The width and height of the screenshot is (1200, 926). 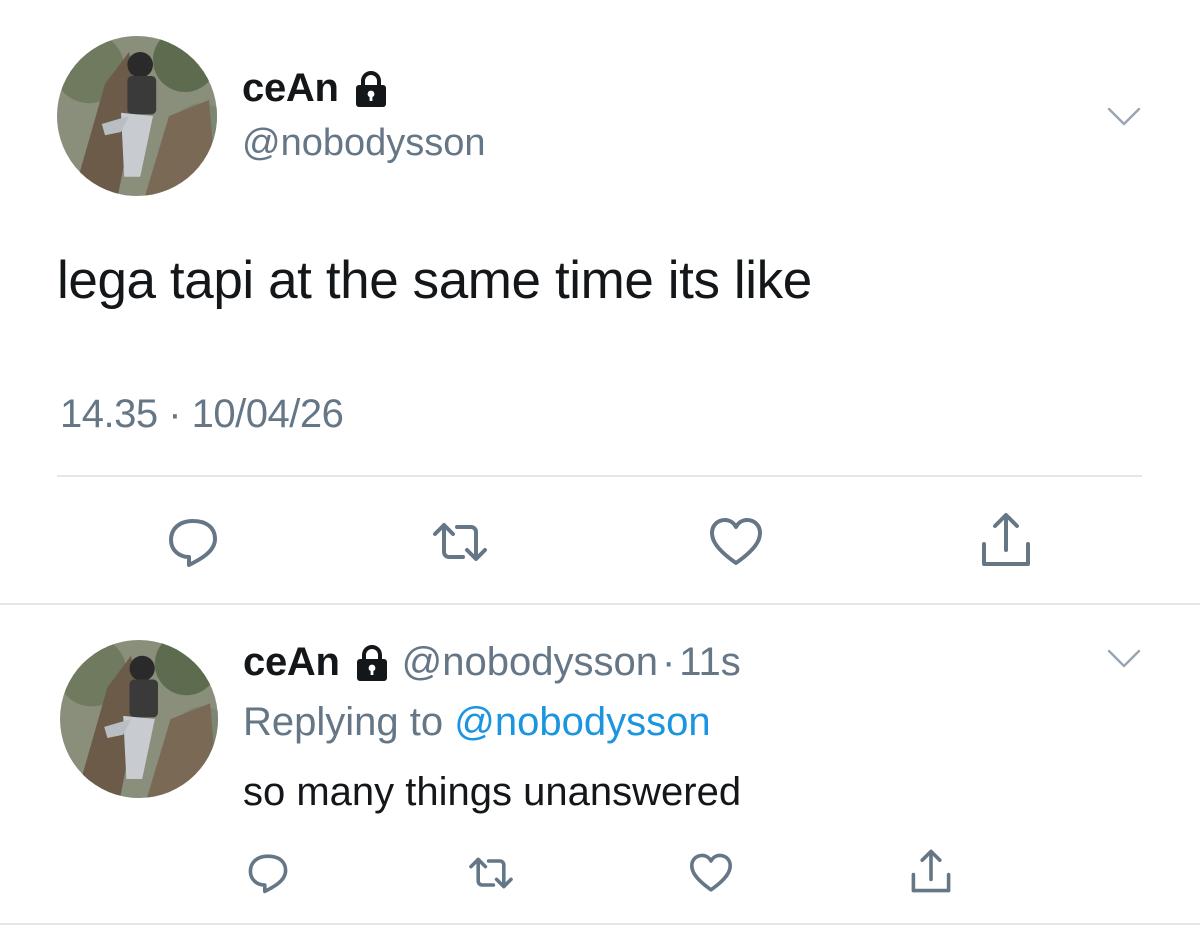 I want to click on replying-prefix: Replying to, so click(x=343, y=722).